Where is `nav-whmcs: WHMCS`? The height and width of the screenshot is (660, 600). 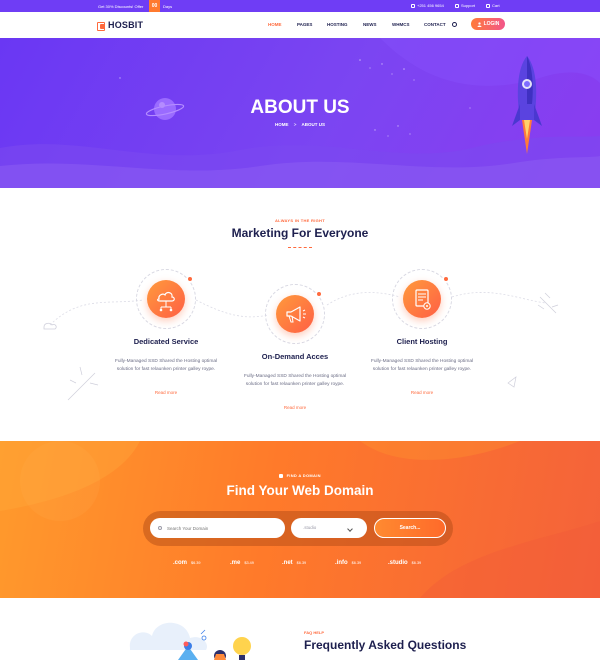
nav-whmcs: WHMCS is located at coordinates (401, 24).